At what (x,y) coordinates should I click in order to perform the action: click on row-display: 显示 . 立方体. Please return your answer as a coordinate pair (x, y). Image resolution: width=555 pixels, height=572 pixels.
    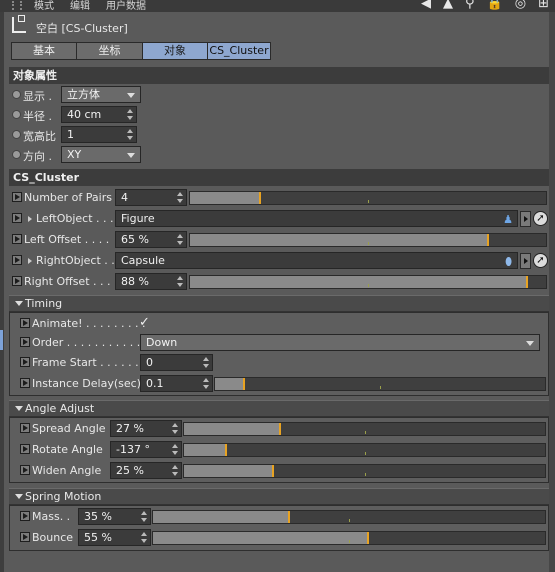
    Looking at the image, I should click on (279, 95).